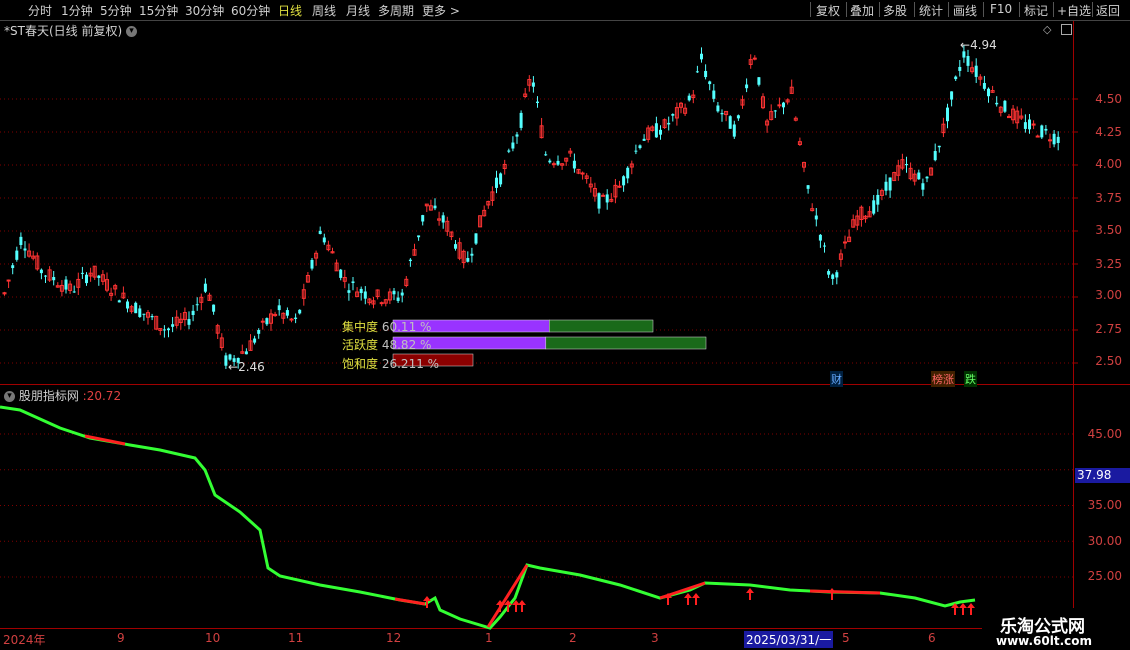 The width and height of the screenshot is (1130, 650). What do you see at coordinates (970, 379) in the screenshot?
I see `drop-flag: 跌` at bounding box center [970, 379].